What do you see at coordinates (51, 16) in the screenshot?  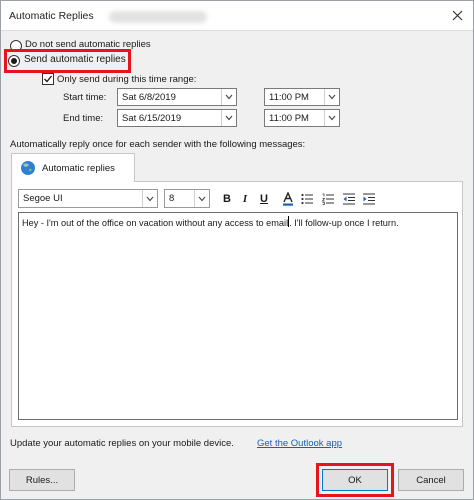 I see `window-title: Automatic Replies` at bounding box center [51, 16].